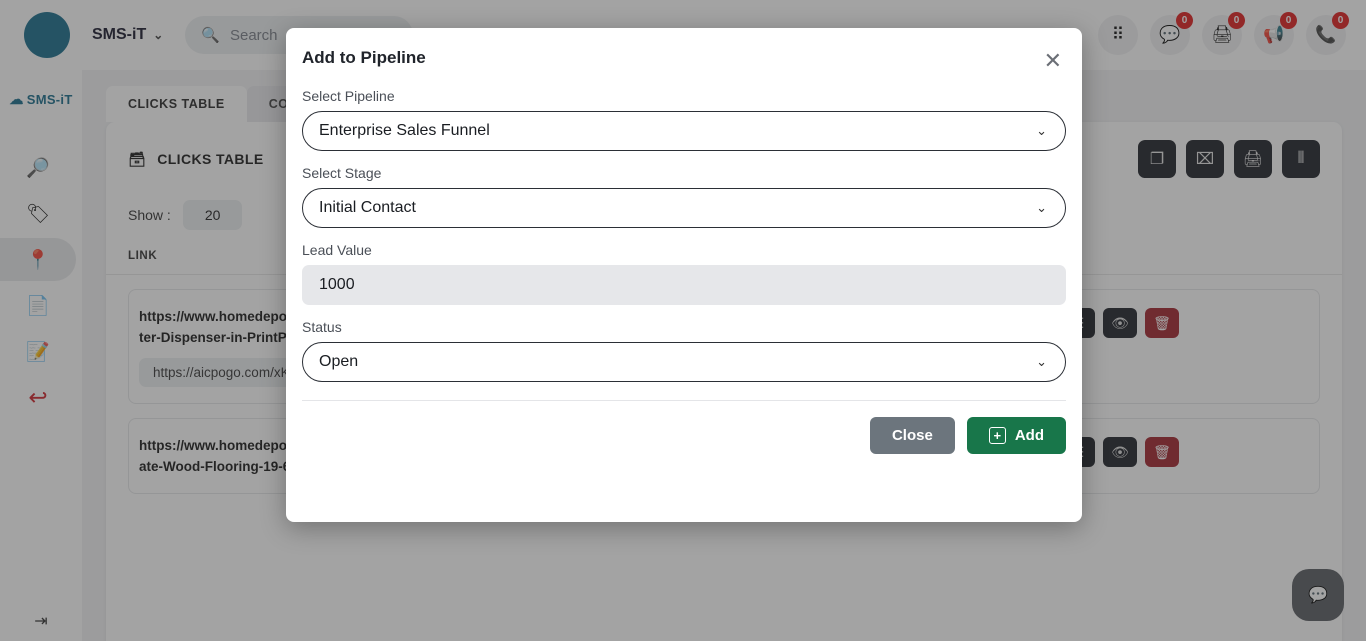  I want to click on field-lead-value: Lead Value 1000, so click(684, 273).